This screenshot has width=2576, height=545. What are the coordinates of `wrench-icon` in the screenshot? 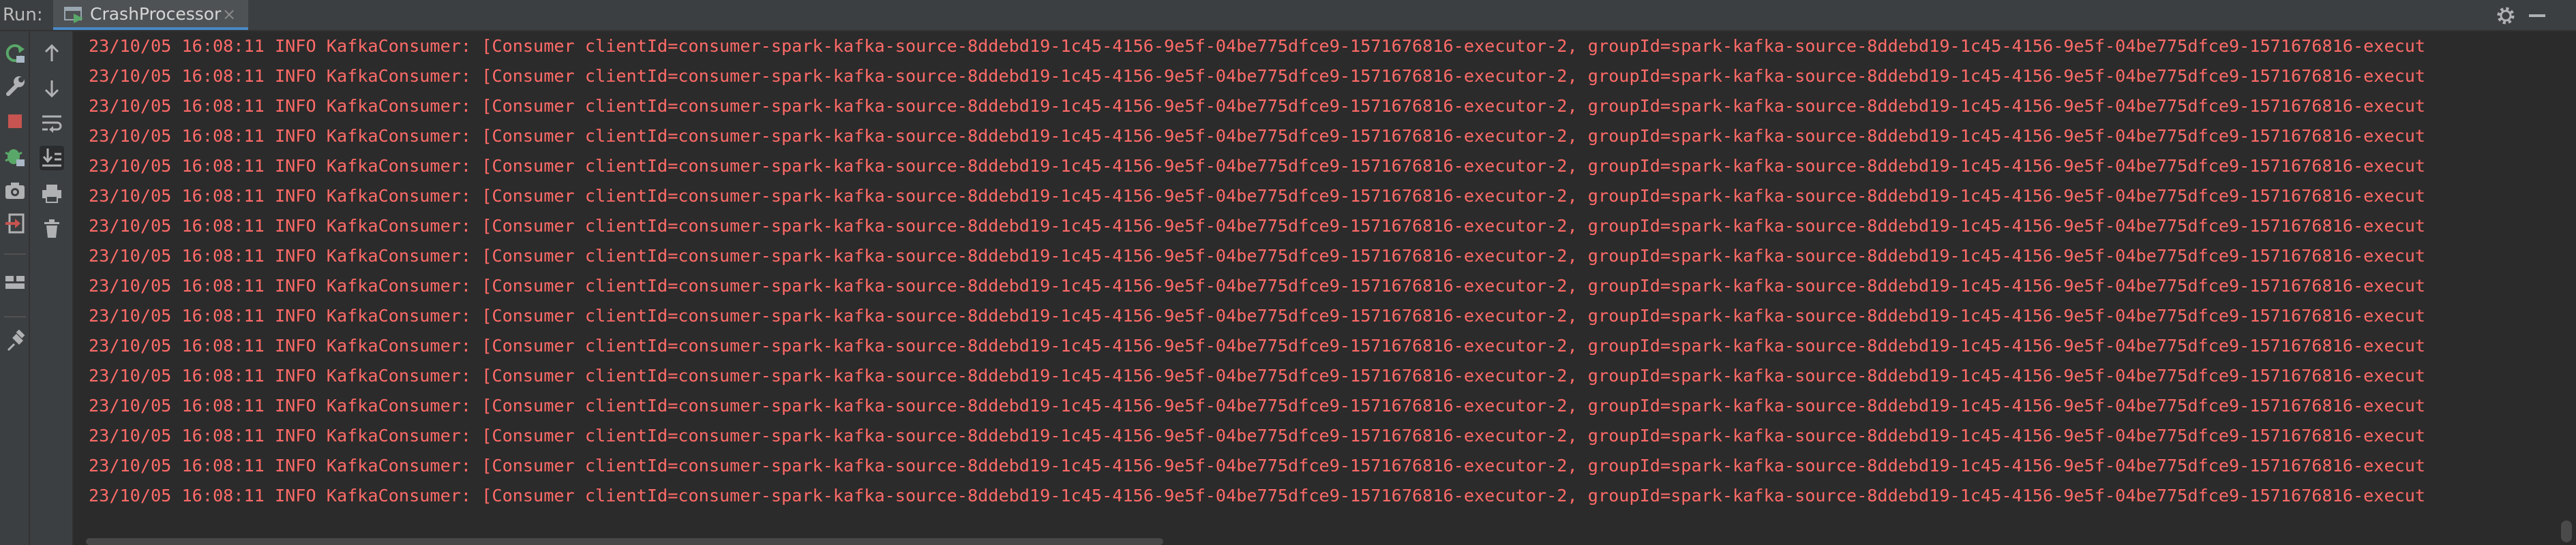 It's located at (15, 86).